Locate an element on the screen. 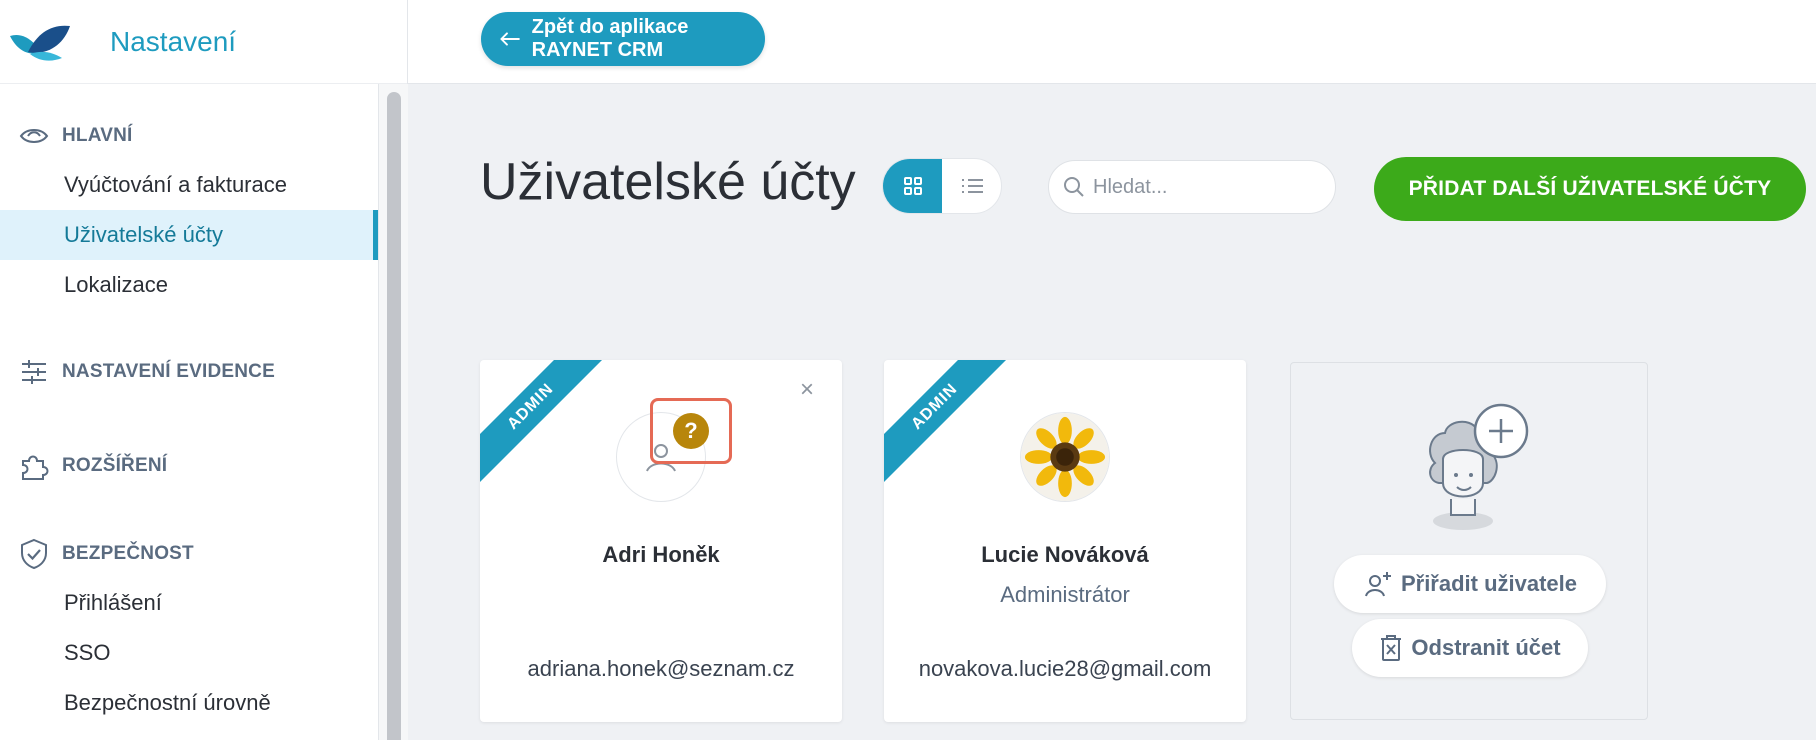 Image resolution: width=1816 pixels, height=740 pixels. sidebar-header: Nastavení is located at coordinates (203, 42).